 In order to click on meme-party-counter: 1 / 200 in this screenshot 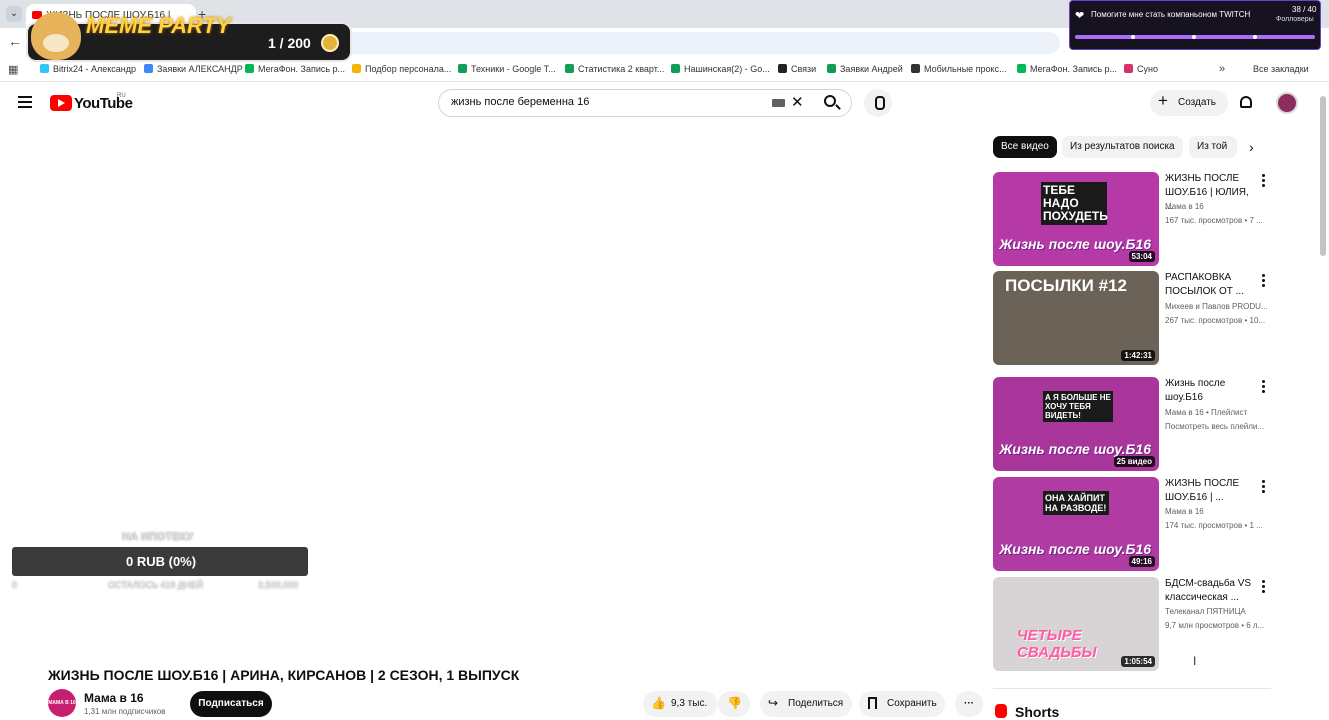, I will do `click(289, 43)`.